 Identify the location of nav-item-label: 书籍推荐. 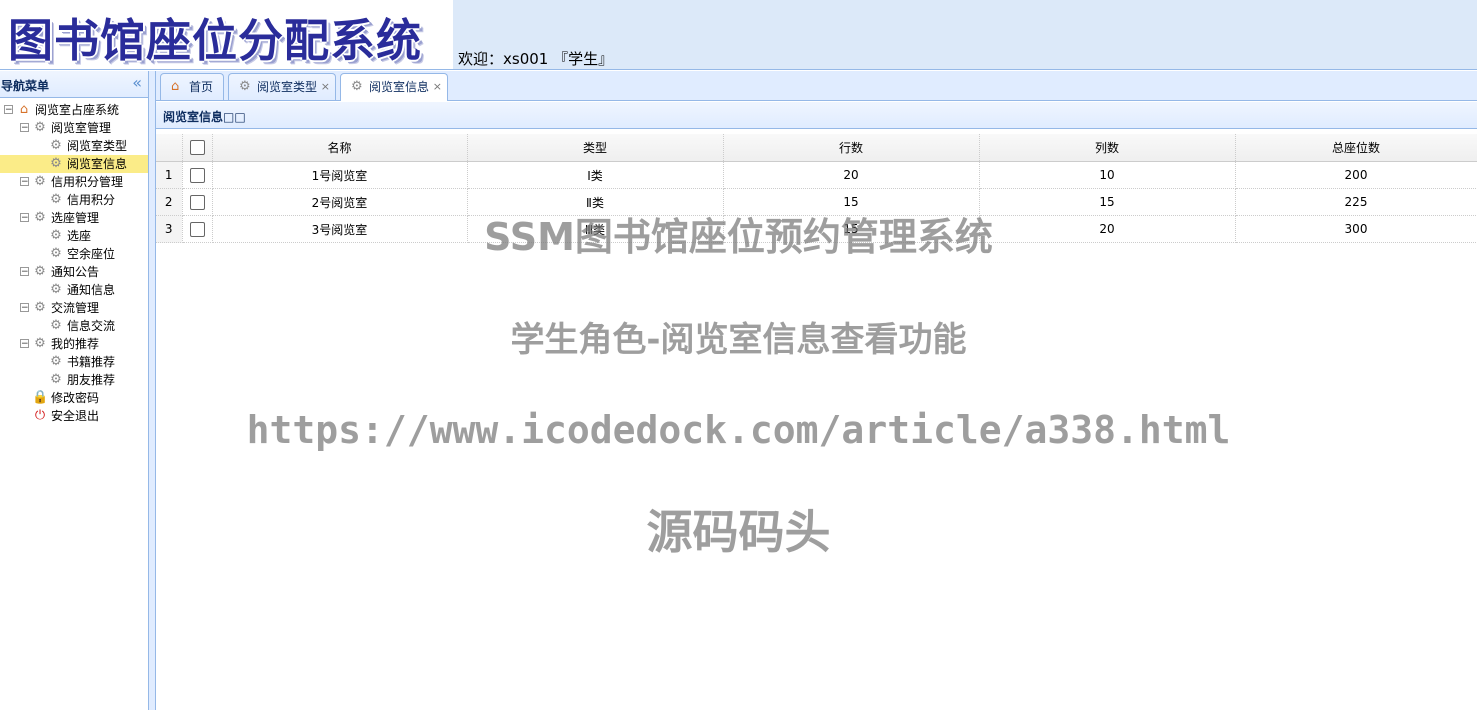
(91, 362).